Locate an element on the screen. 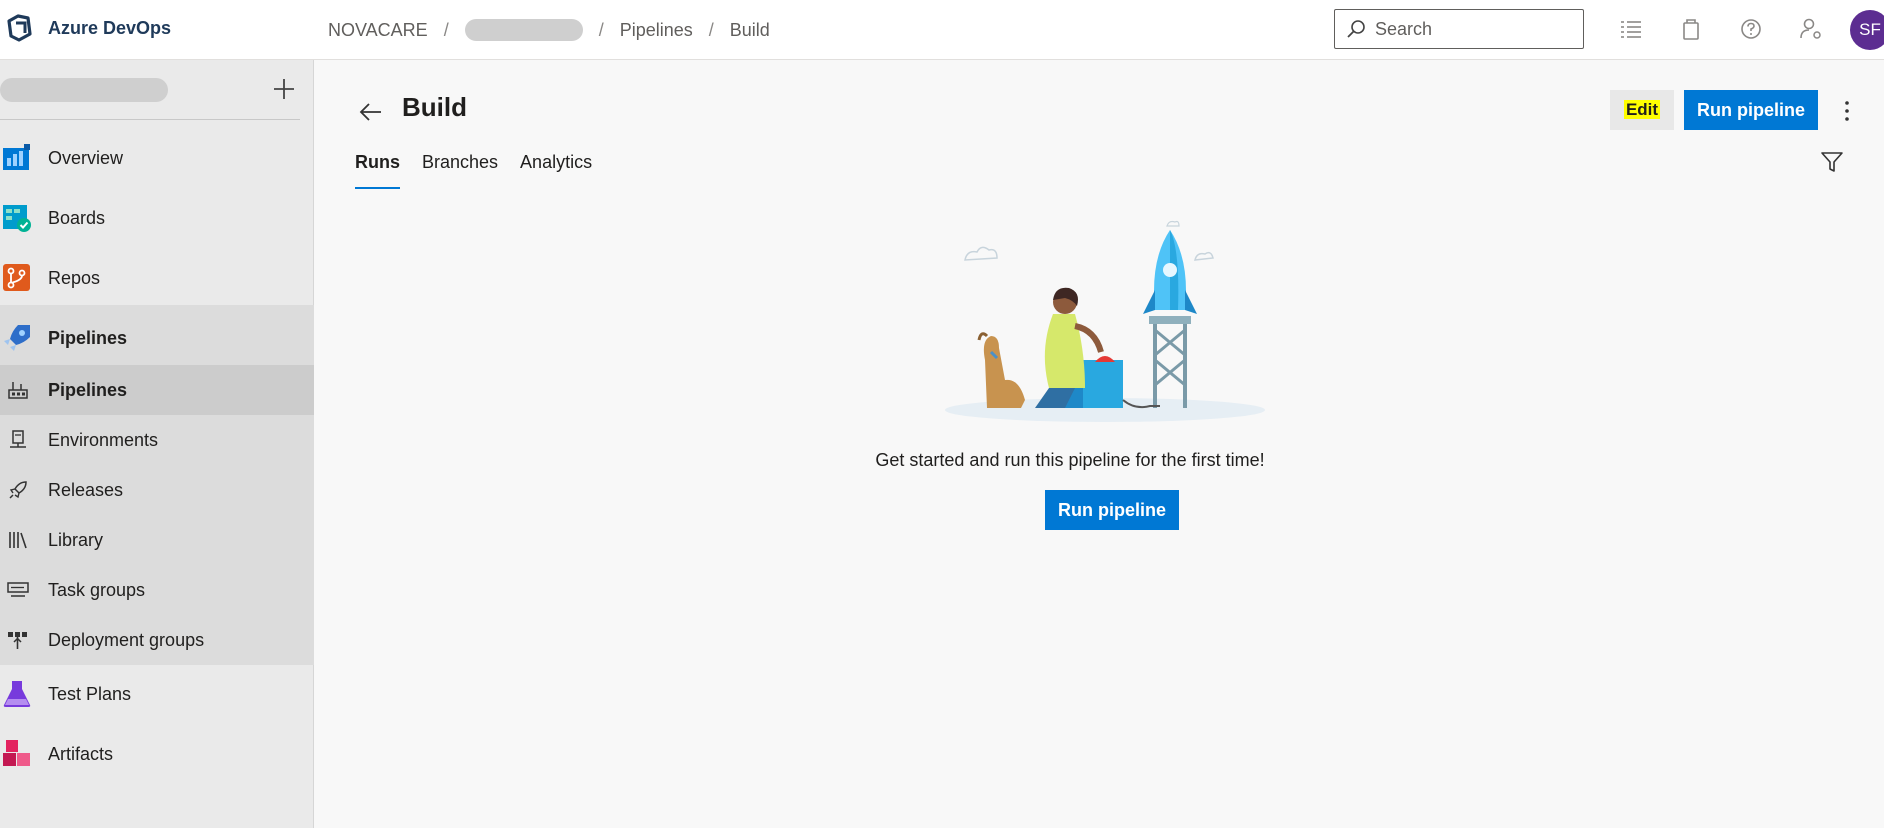  sidebar-item-label: Overview is located at coordinates (86, 157).